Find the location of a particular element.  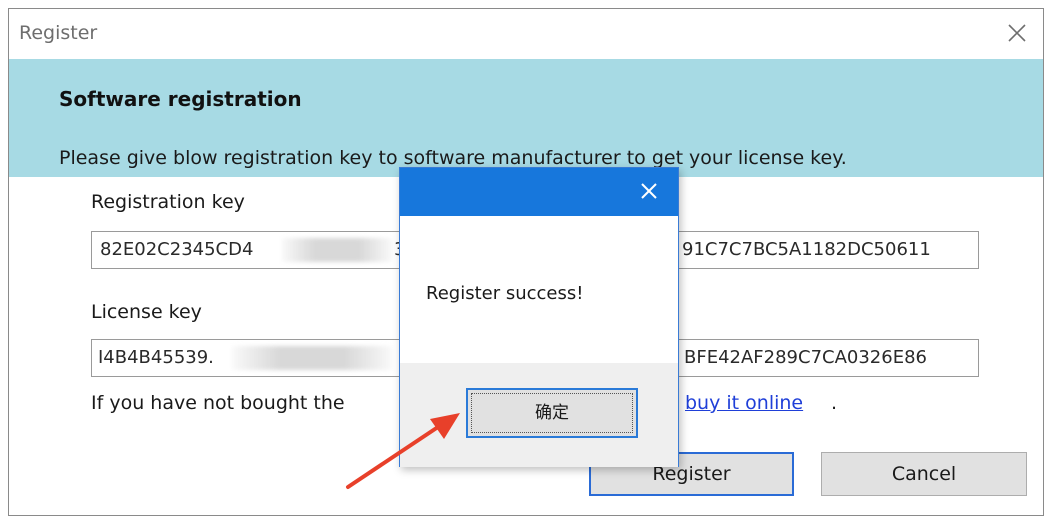

license-key-value-start: I4B4B45539. is located at coordinates (156, 357).